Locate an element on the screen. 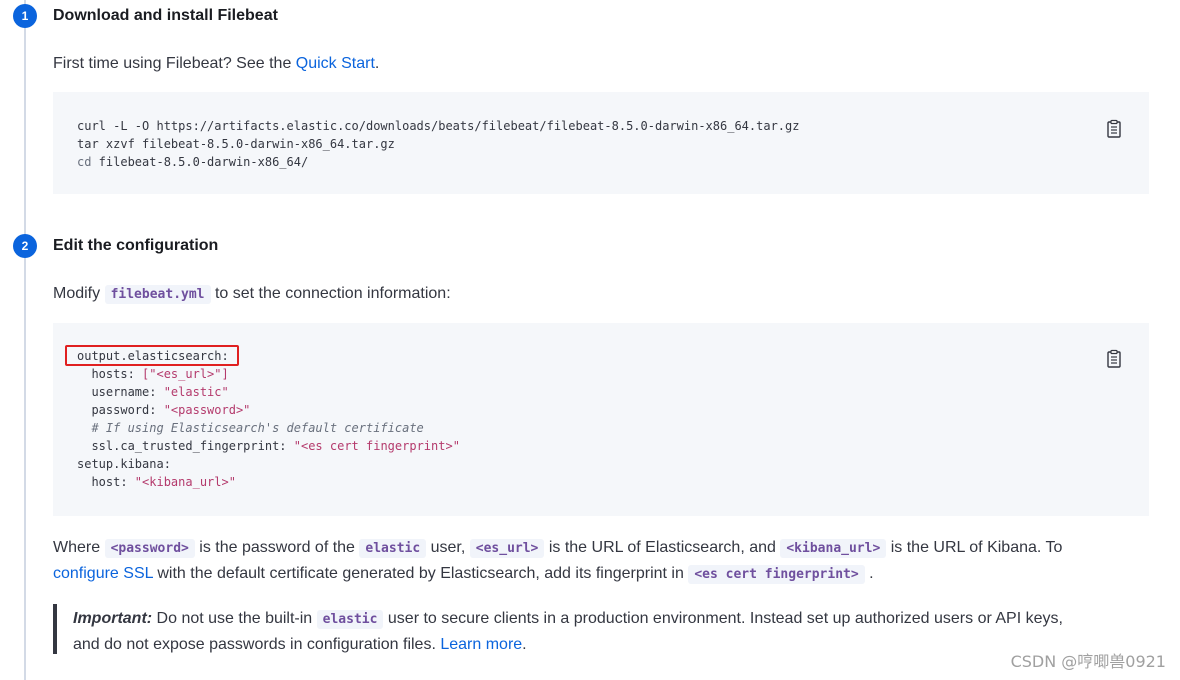 This screenshot has height=680, width=1180. code-line: filebeat-8.5.0-darwin-x86_64/ is located at coordinates (200, 162).